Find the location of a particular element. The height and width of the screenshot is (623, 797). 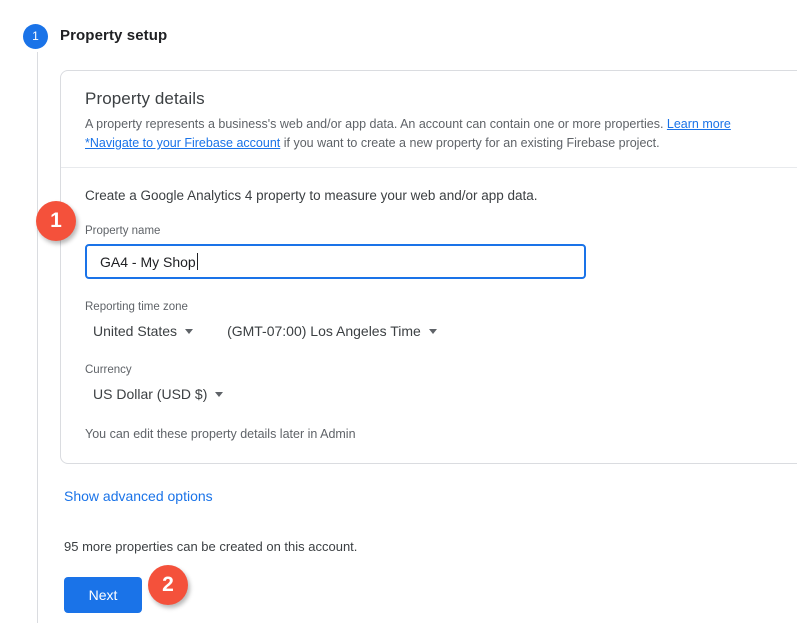

page-title: Property setup is located at coordinates (114, 35).